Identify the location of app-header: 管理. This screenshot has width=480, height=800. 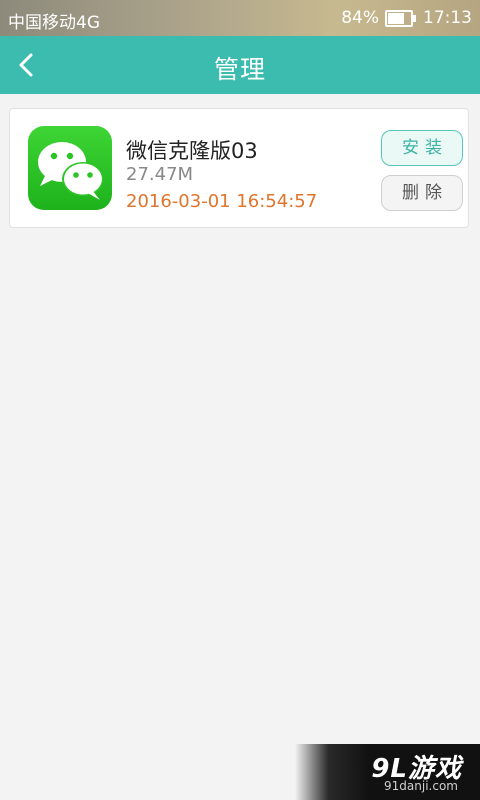
(240, 65).